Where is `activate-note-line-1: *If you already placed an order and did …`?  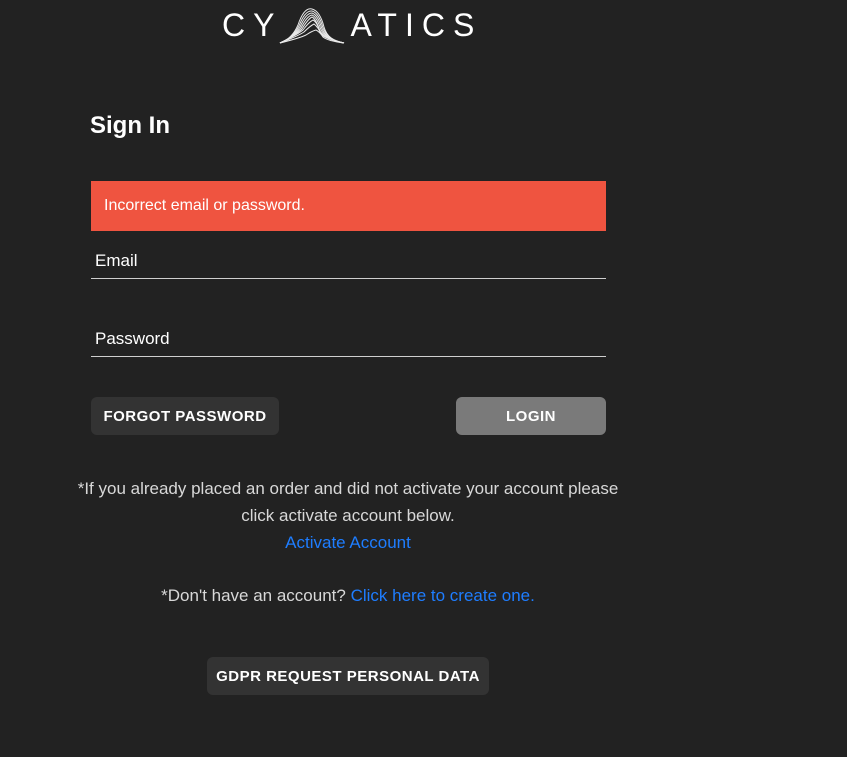 activate-note-line-1: *If you already placed an order and did … is located at coordinates (348, 488).